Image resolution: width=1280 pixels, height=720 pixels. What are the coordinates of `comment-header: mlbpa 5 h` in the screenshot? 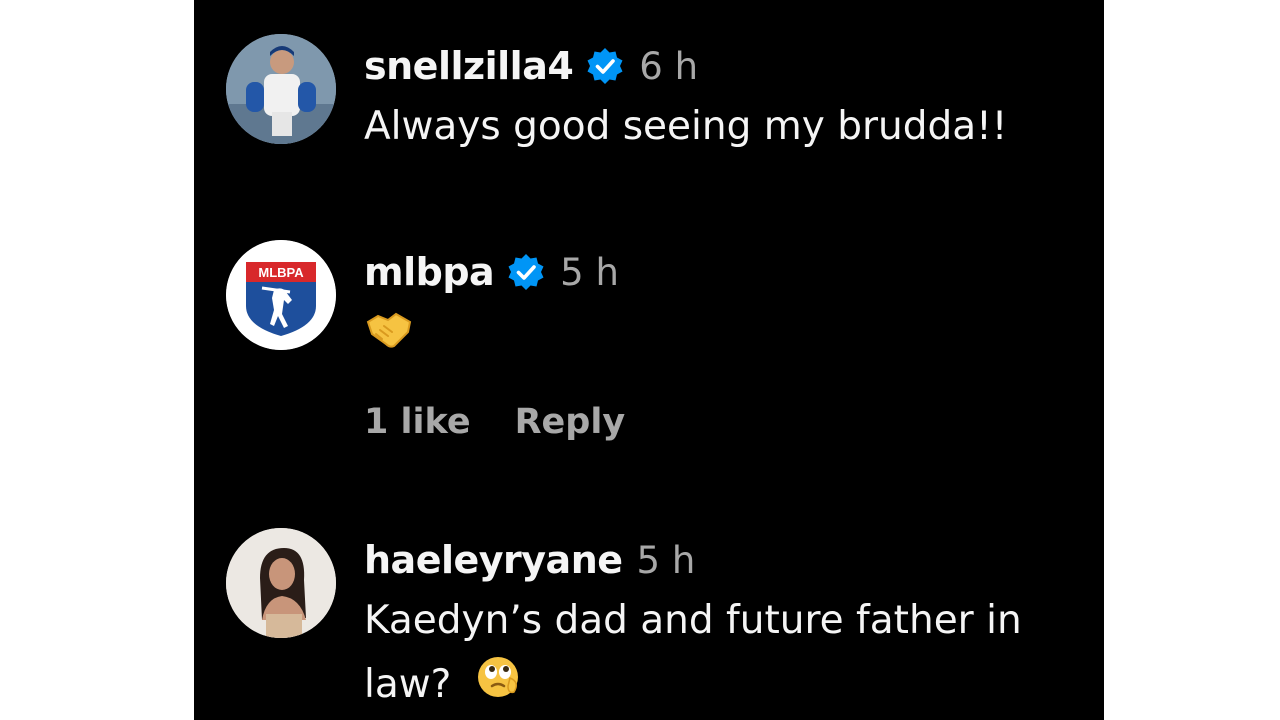 It's located at (724, 272).